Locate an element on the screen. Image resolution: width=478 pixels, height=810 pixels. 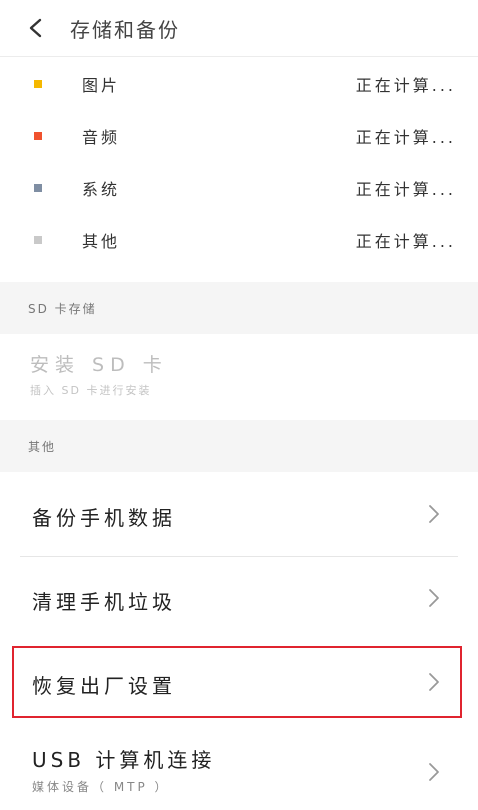
clean-phone-junk-item: 清理手机垃圾 is located at coordinates (239, 598).